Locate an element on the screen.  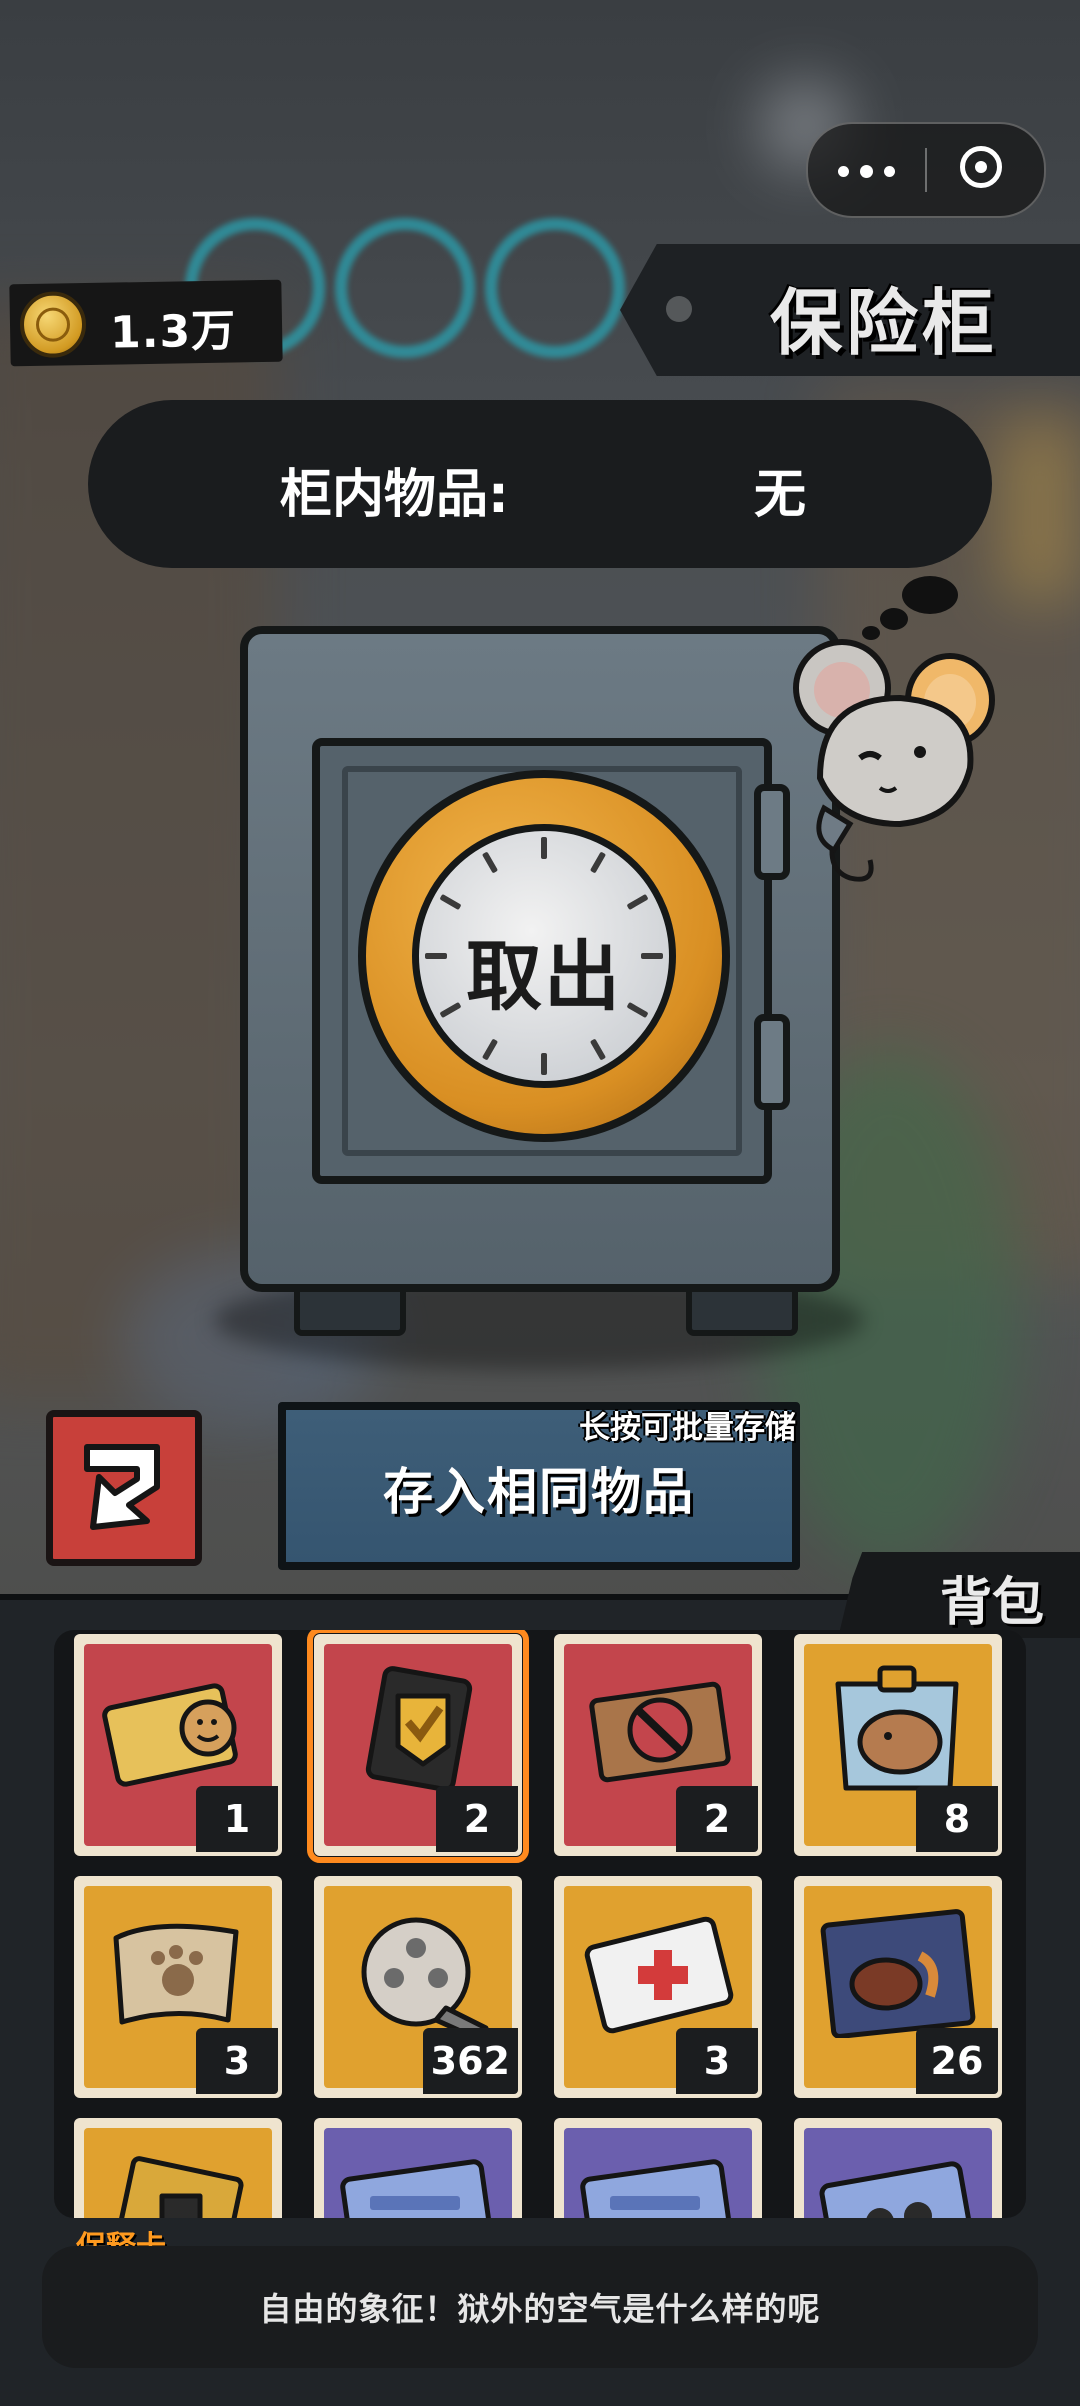
page-title: 保险柜 is located at coordinates (884, 323).